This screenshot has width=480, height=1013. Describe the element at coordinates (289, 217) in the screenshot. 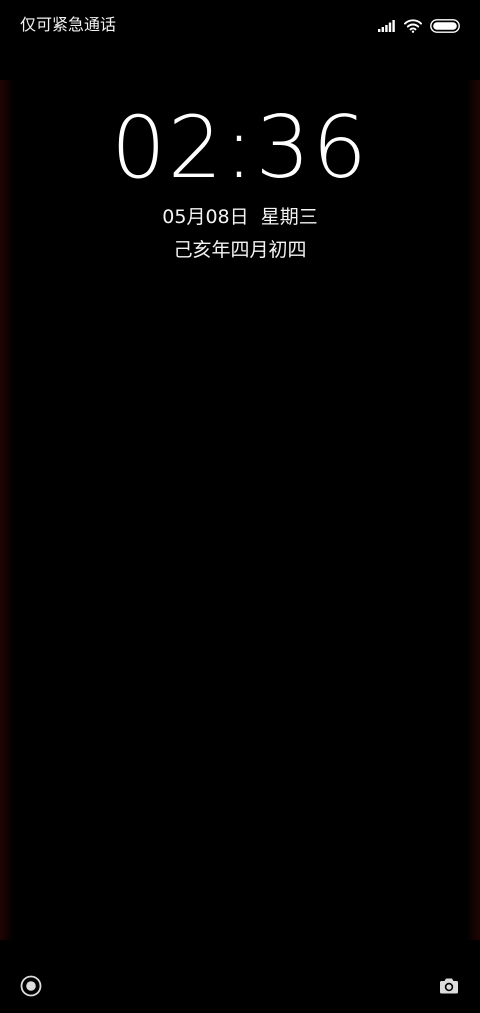

I see `weekday-text: 星期三` at that location.